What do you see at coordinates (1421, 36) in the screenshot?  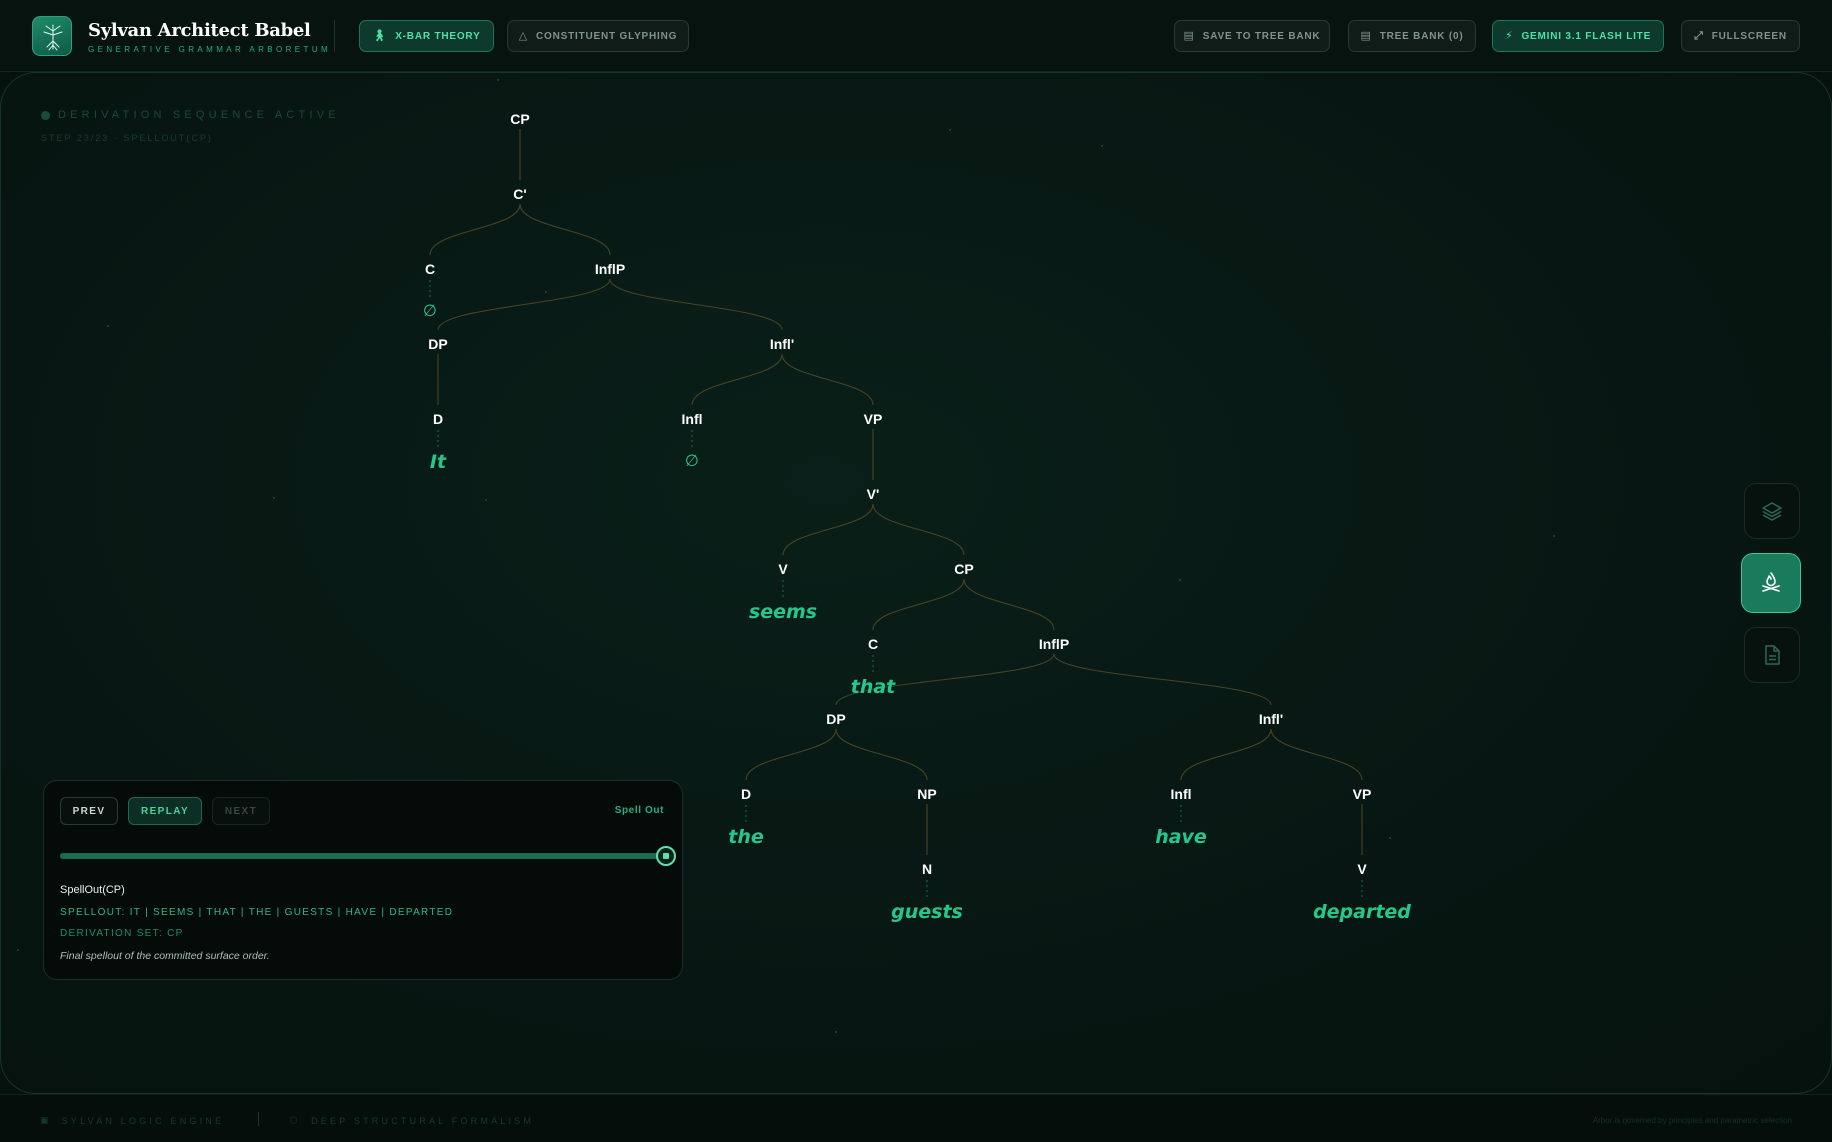 I see `button-label: Tree Bank (0)` at bounding box center [1421, 36].